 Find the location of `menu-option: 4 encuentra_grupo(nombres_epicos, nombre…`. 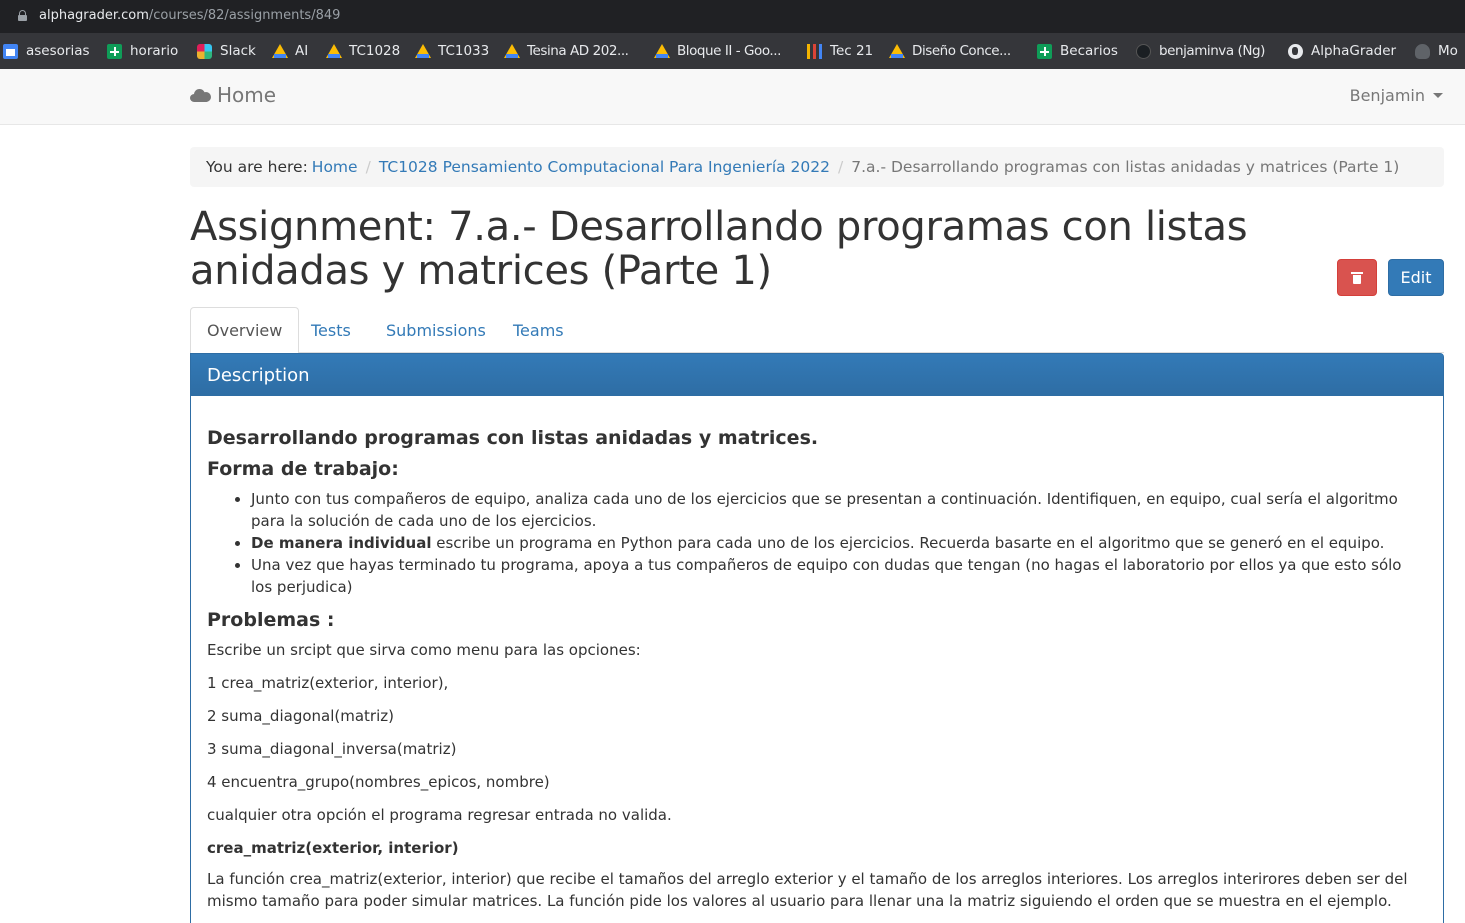

menu-option: 4 encuentra_grupo(nombres_epicos, nombre… is located at coordinates (378, 782).